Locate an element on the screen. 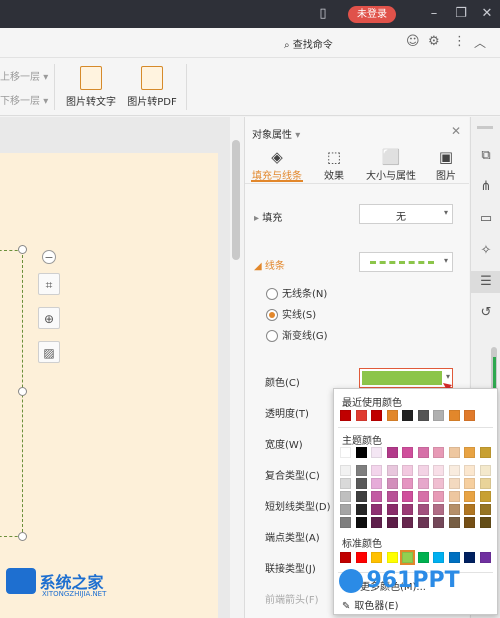 The width and height of the screenshot is (500, 618). image-to-text-button: 图片转文字 is located at coordinates (91, 87).